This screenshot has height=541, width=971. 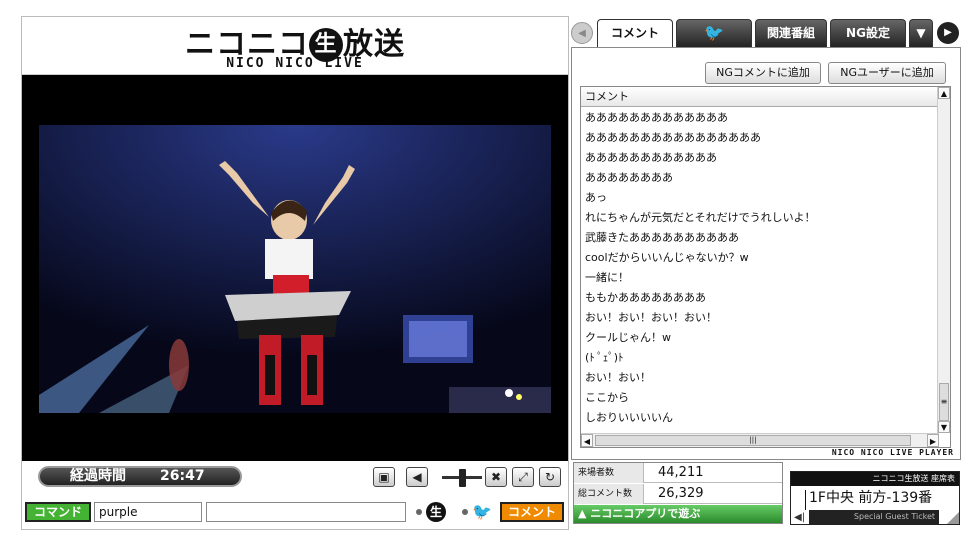 I want to click on total-comments-row: 総コメント数 26,329, so click(x=678, y=494).